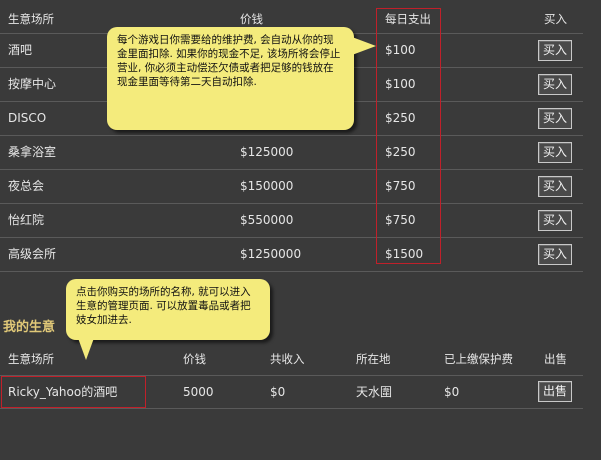 The width and height of the screenshot is (601, 460). I want to click on venue-name: 按摩中心, so click(32, 84).